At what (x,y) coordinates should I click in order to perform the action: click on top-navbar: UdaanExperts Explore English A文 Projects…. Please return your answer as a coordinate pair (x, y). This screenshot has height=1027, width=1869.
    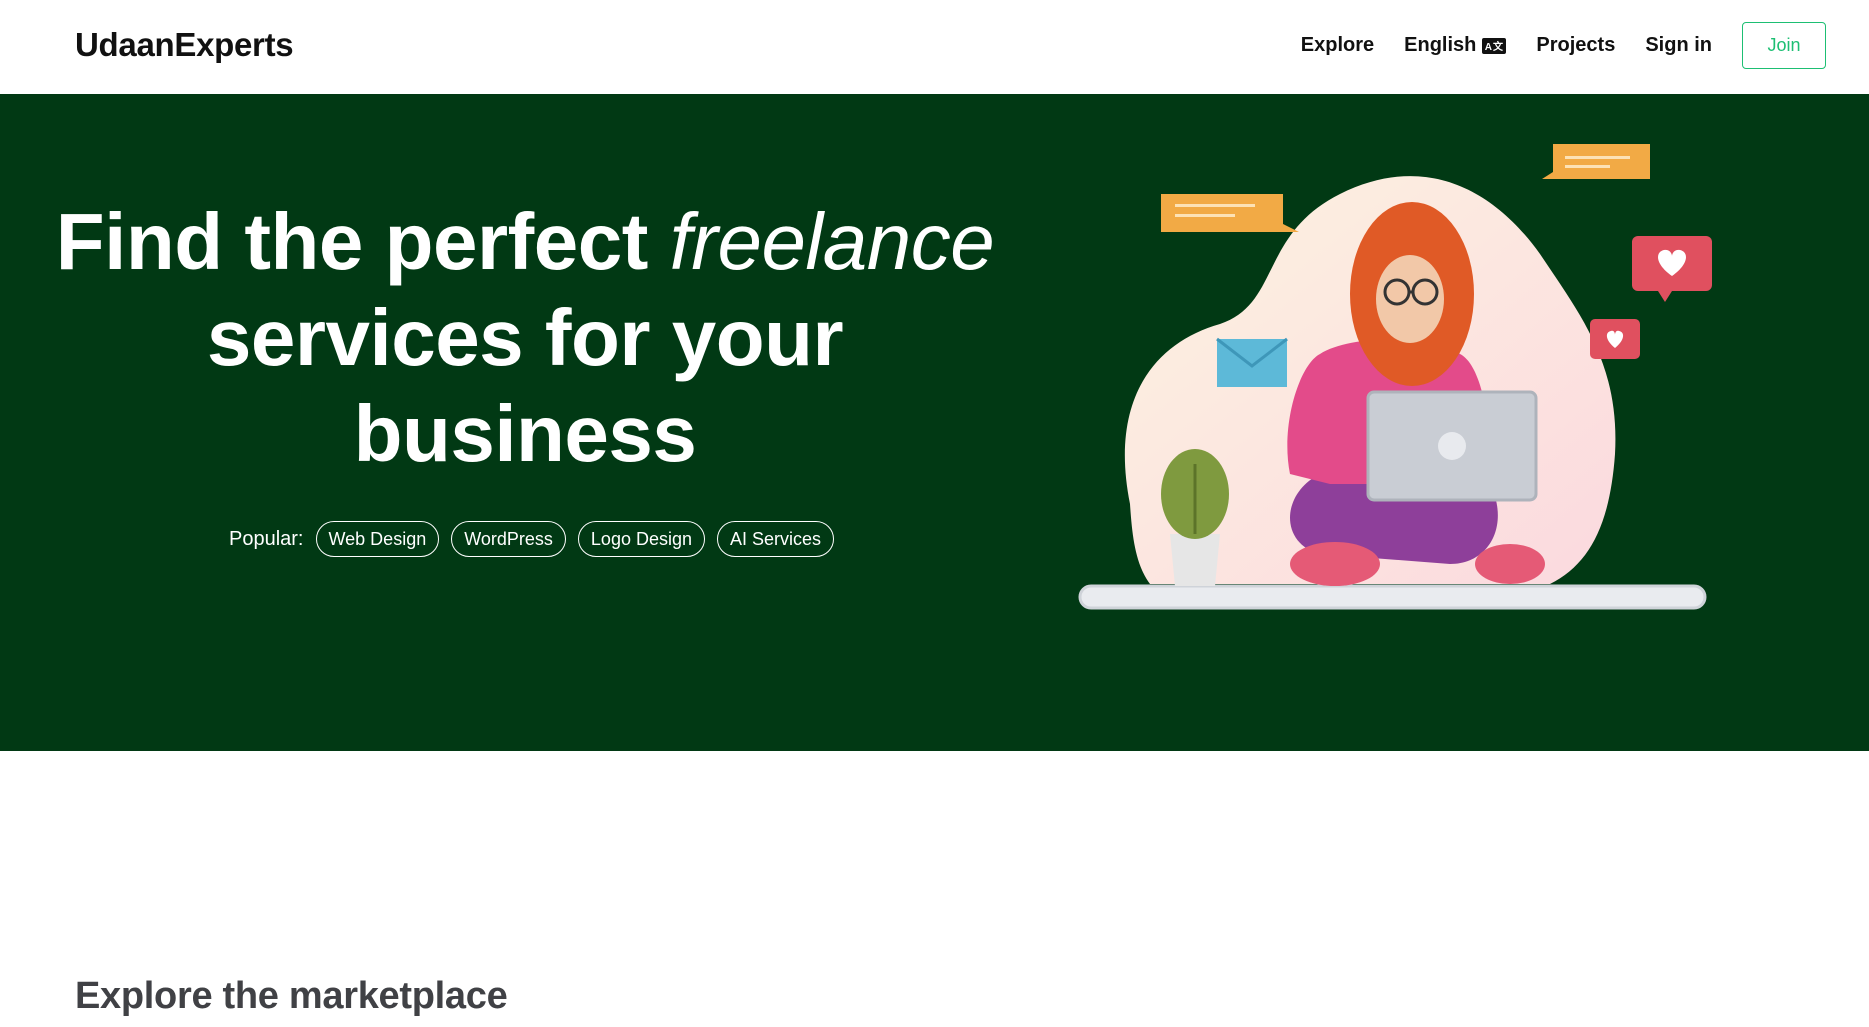
    Looking at the image, I should click on (934, 47).